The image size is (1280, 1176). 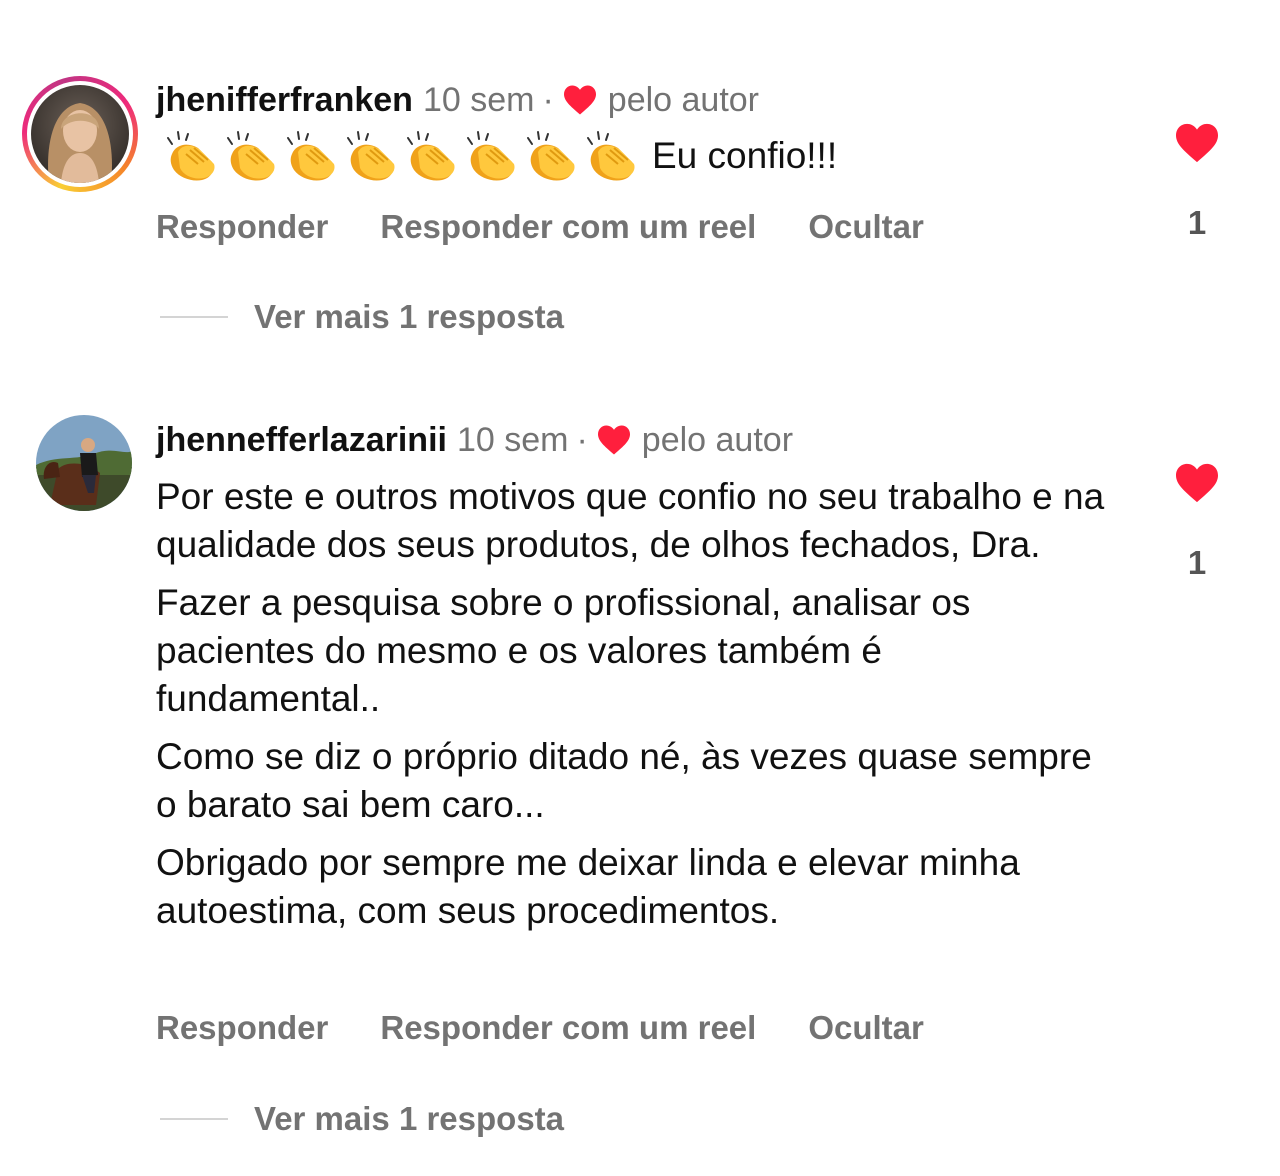 I want to click on avatar-story-ring, so click(x=80, y=134).